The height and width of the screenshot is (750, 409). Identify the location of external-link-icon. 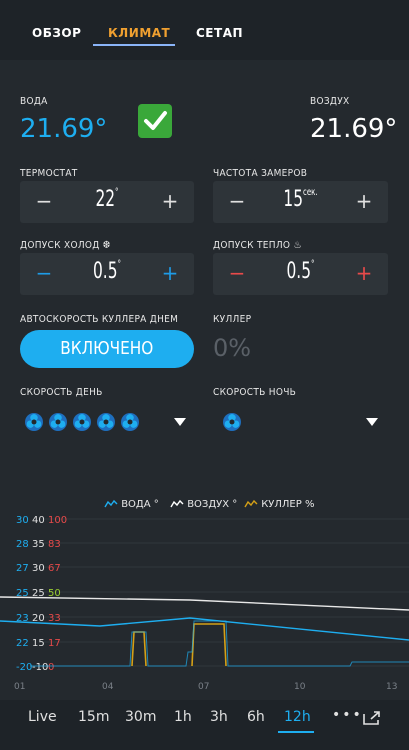
(372, 718).